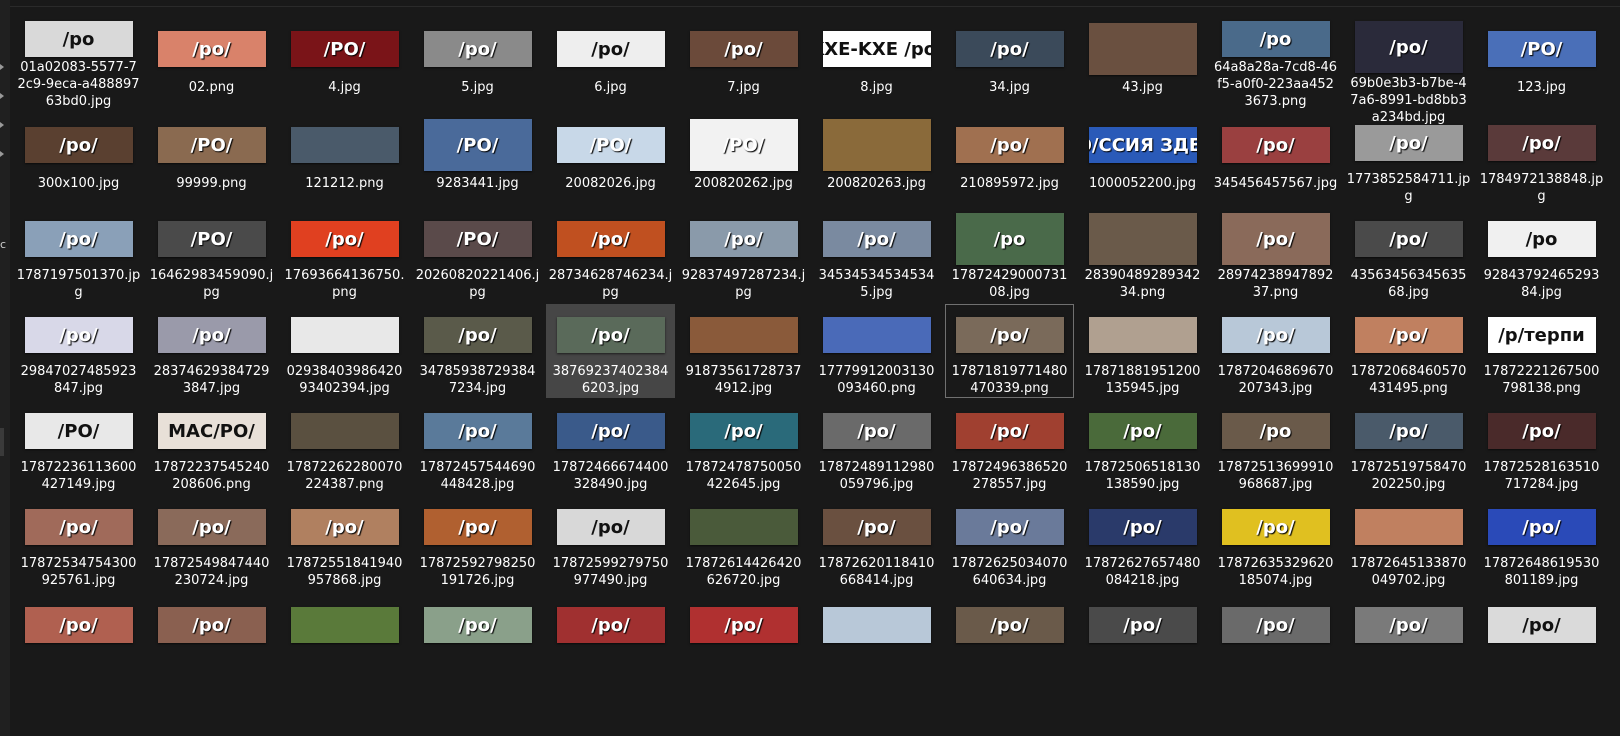  Describe the element at coordinates (211, 255) in the screenshot. I see `file-item: /PO/16462983459090.jpg` at that location.